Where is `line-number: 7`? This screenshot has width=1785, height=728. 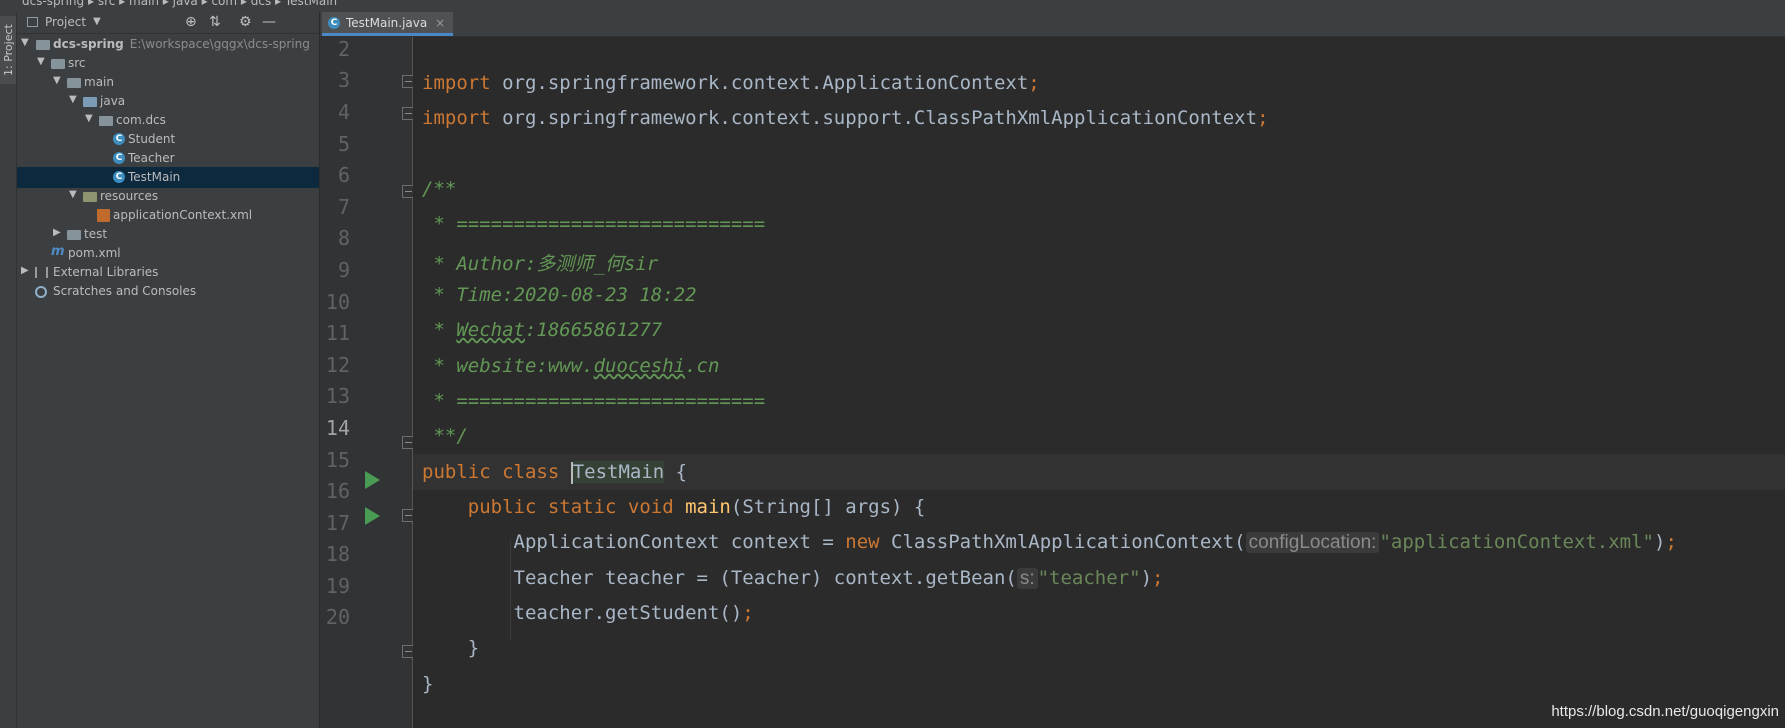 line-number: 7 is located at coordinates (343, 207).